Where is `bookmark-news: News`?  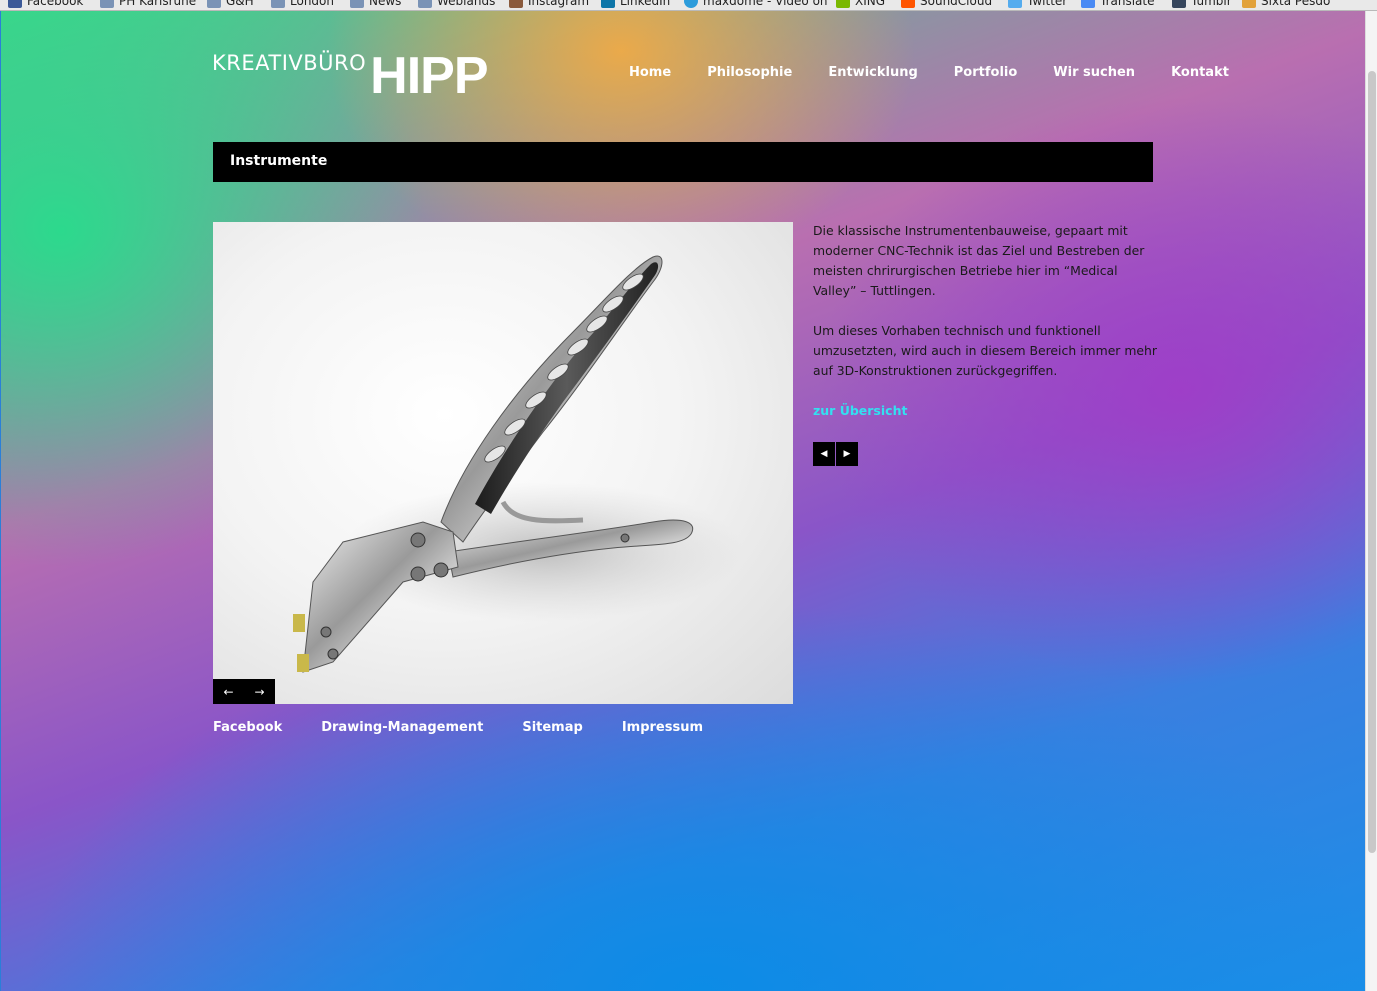 bookmark-news: News is located at coordinates (375, 4).